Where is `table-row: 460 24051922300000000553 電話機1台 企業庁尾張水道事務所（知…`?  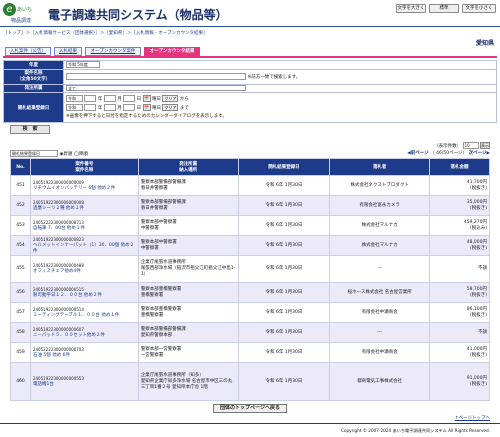
table-row: 460 24051922300000000553 電話機1台 企業庁尾張水道事務所（知… is located at coordinates (250, 381).